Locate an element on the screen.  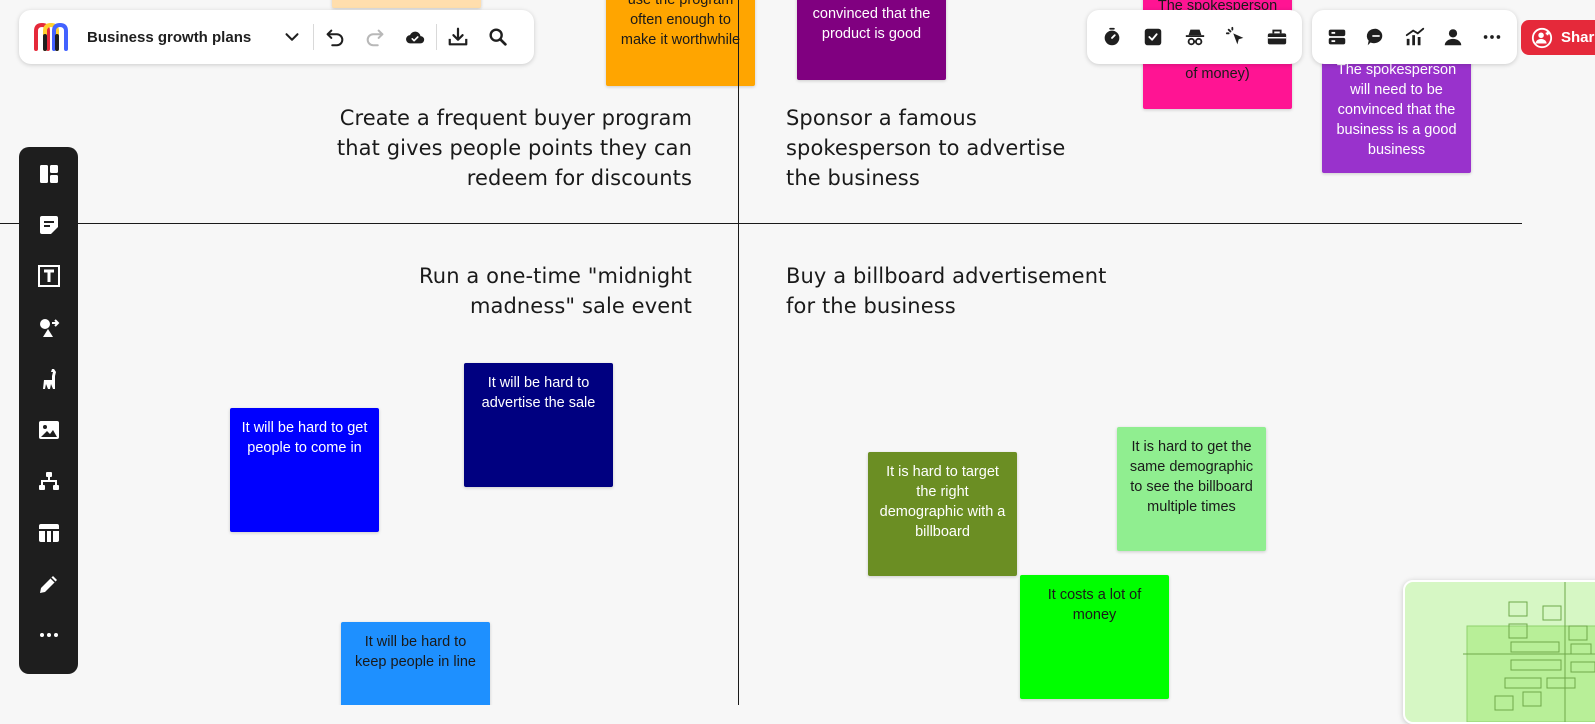
cloud-saved-icon is located at coordinates (415, 37).